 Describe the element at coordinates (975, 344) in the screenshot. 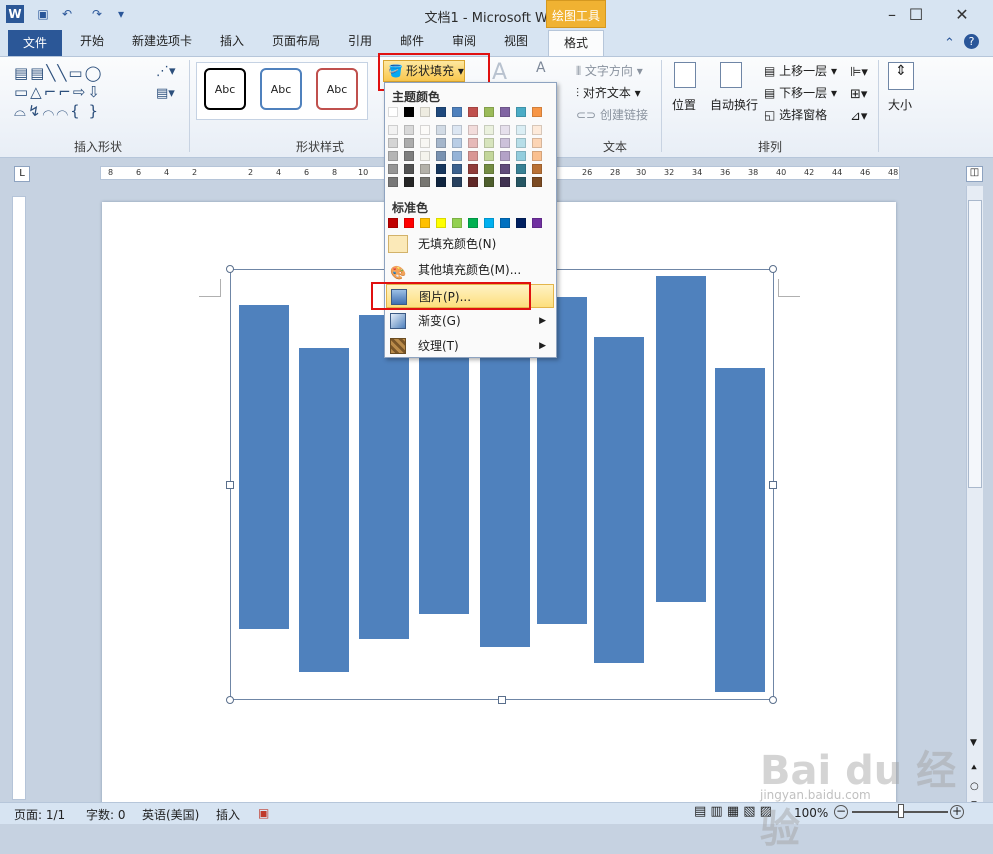

I see `scroll-thumb` at that location.